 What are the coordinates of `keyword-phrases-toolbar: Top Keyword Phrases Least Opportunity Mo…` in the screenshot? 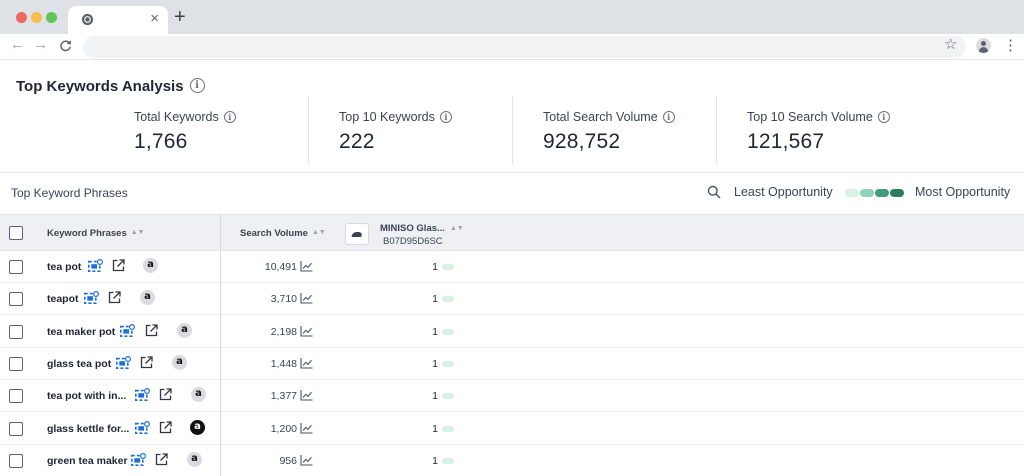 It's located at (512, 192).